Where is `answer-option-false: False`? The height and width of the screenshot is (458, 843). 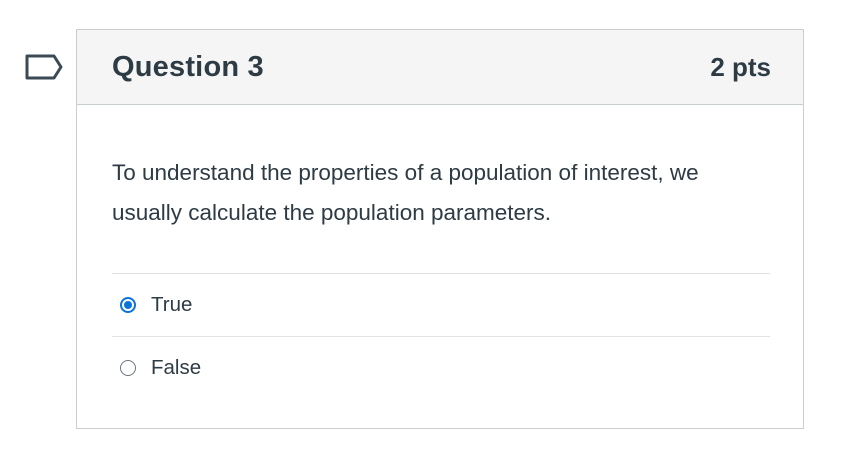
answer-option-false: False is located at coordinates (441, 368).